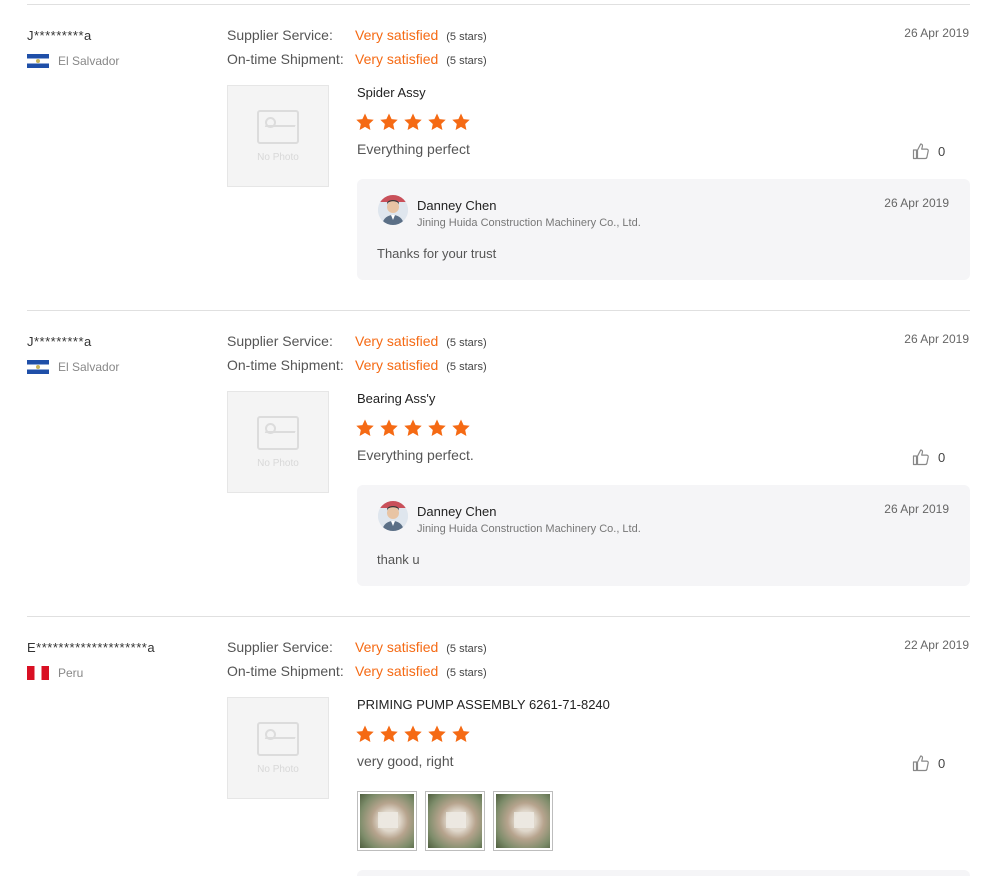  What do you see at coordinates (415, 455) in the screenshot?
I see `review-text: Everything perfect.` at bounding box center [415, 455].